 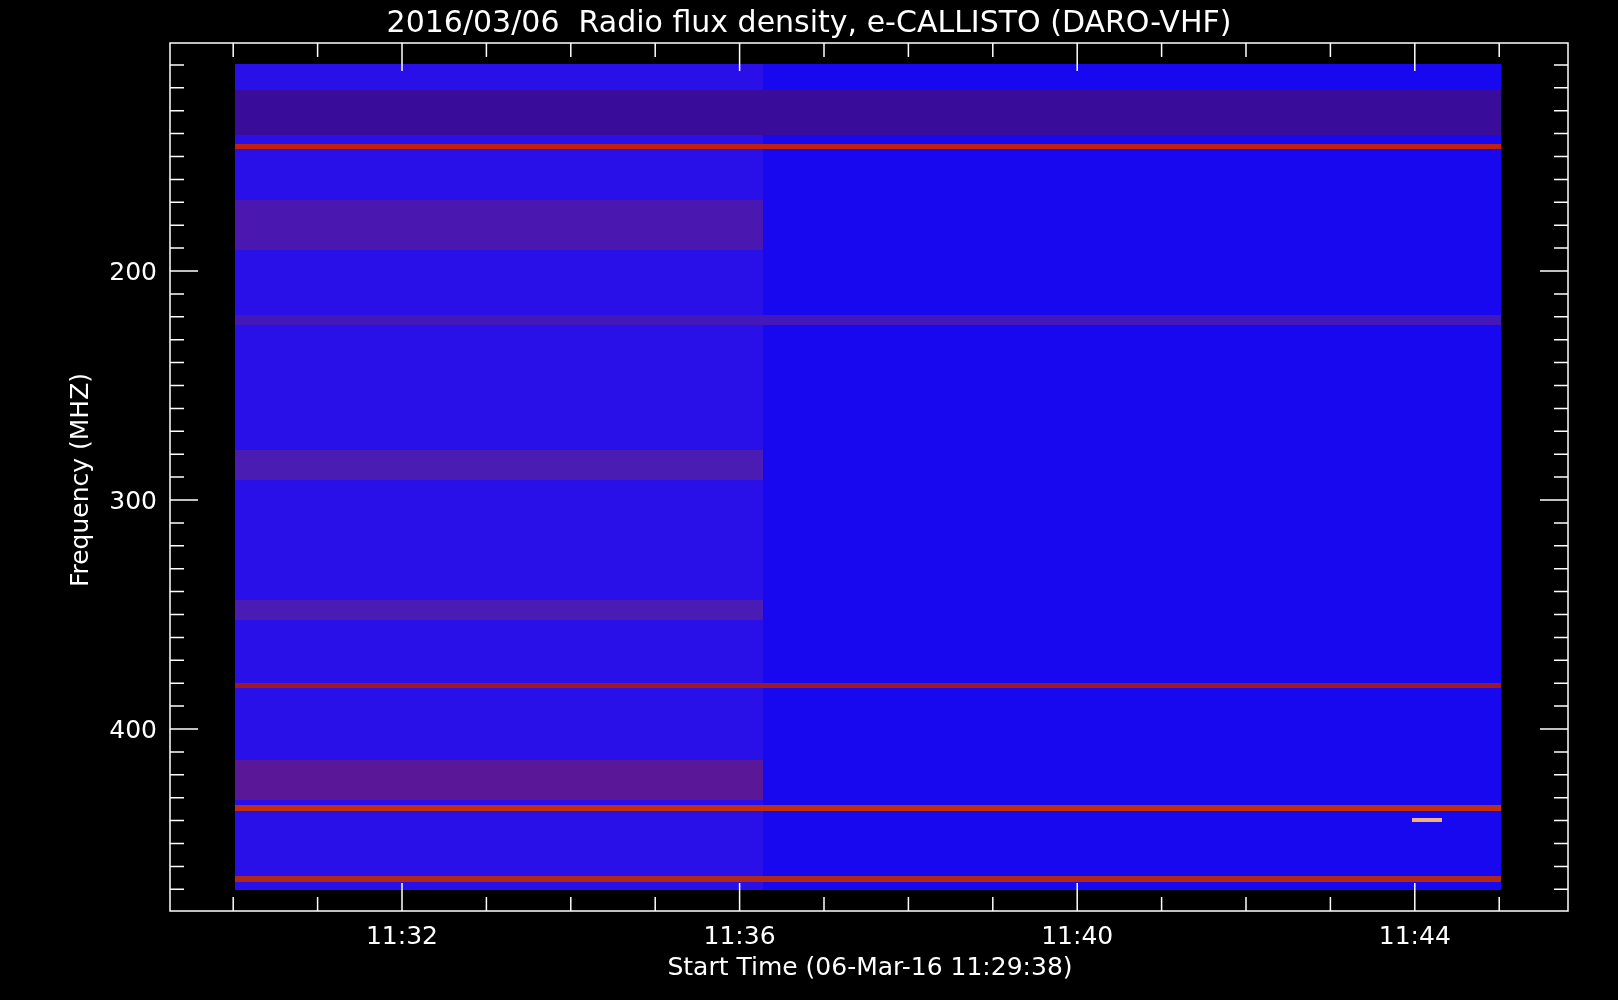 What do you see at coordinates (1414, 935) in the screenshot?
I see `axis-tick-label: 11:44` at bounding box center [1414, 935].